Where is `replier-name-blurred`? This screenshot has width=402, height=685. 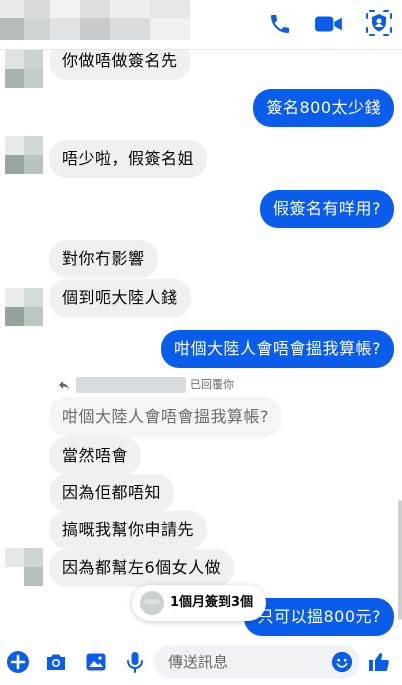 replier-name-blurred is located at coordinates (131, 385).